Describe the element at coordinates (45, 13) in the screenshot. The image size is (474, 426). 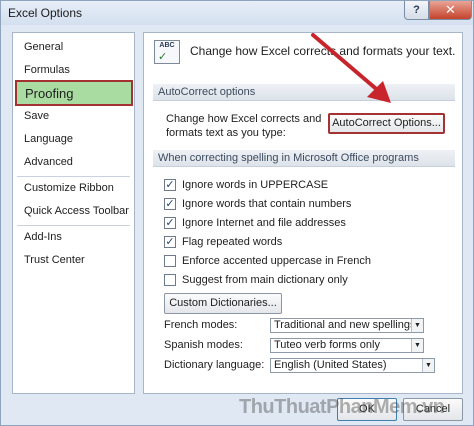
I see `window-title: Excel Options` at that location.